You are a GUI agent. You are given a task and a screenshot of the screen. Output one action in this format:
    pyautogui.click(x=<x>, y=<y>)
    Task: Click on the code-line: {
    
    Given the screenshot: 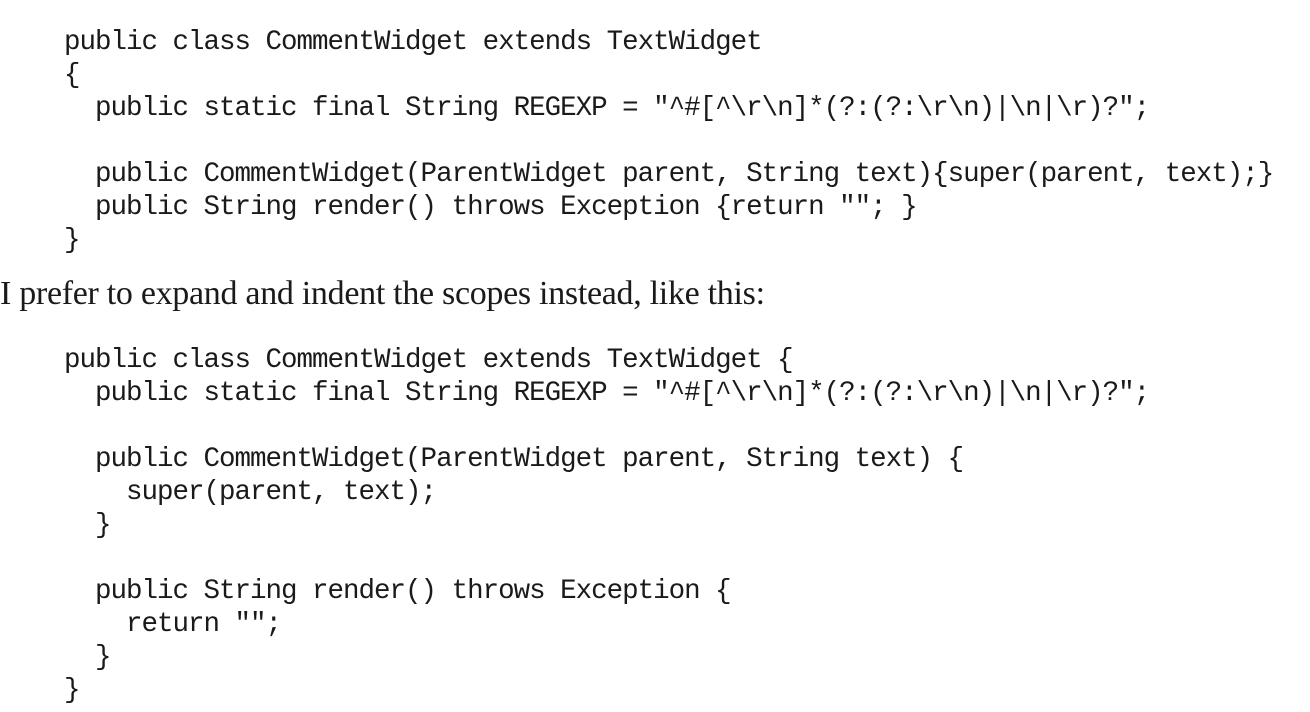 What is the action you would take?
    pyautogui.click(x=72, y=75)
    